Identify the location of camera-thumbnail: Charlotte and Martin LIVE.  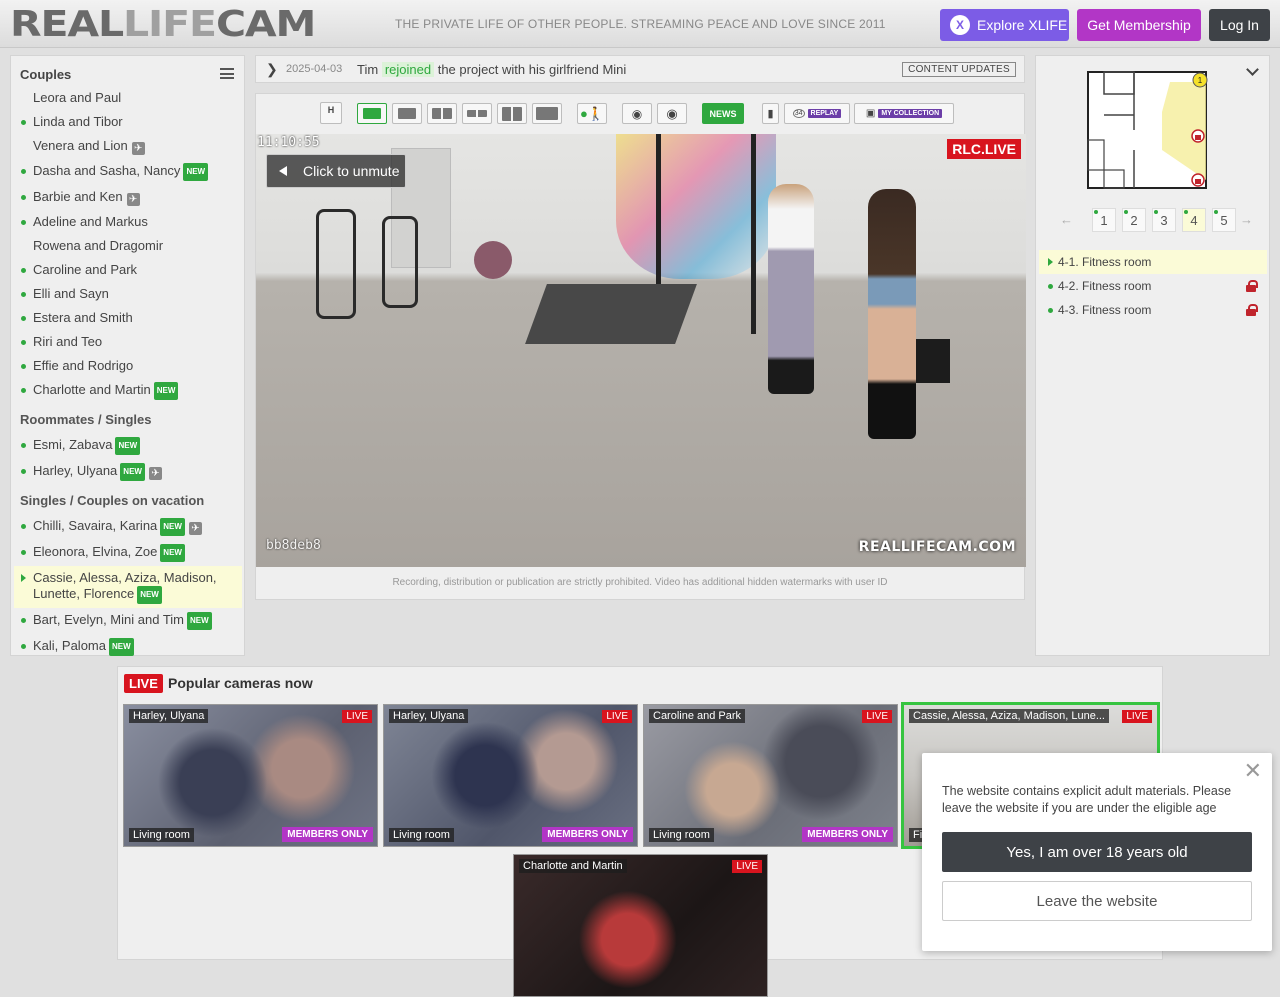
(640, 925).